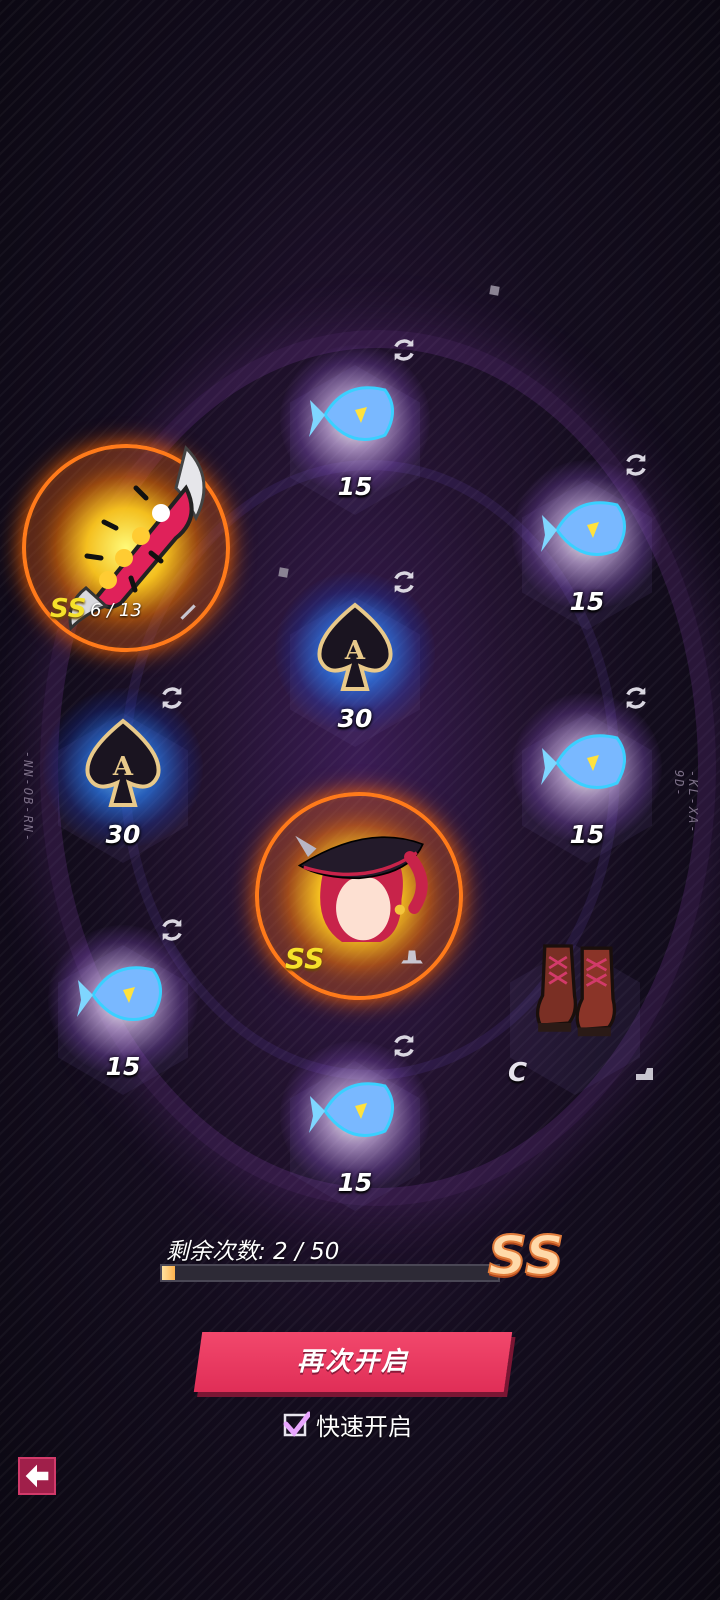 The height and width of the screenshot is (1600, 720). What do you see at coordinates (188, 612) in the screenshot?
I see `weapon-slot-icon` at bounding box center [188, 612].